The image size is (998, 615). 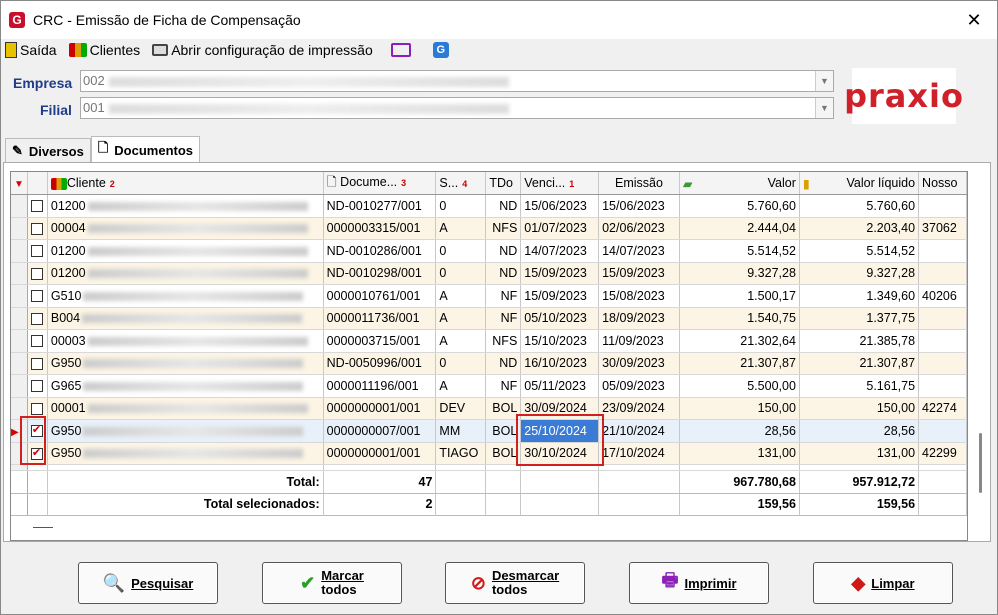 I want to click on header-cliente: Cliente 2, so click(x=185, y=183).